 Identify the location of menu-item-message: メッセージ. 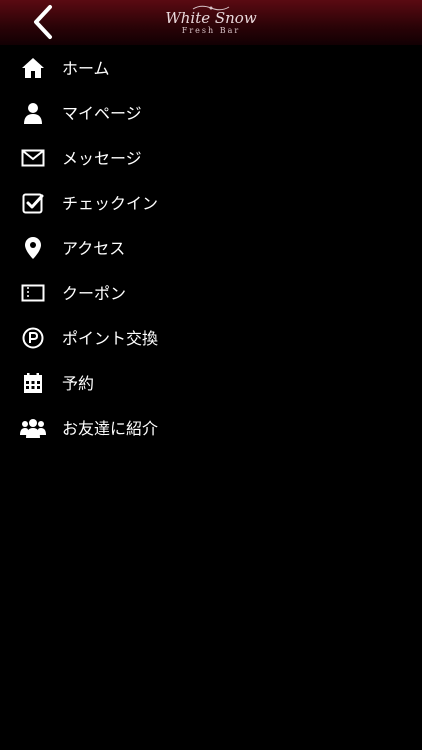
(211, 158).